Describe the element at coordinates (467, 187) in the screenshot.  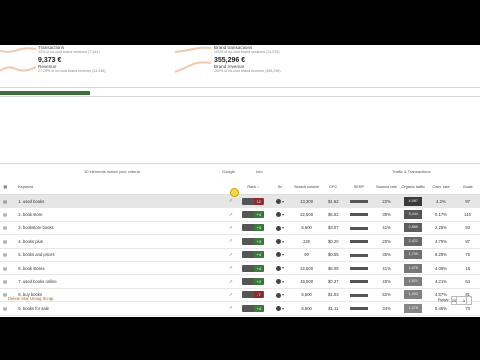
I see `col-goals: Goals` at that location.